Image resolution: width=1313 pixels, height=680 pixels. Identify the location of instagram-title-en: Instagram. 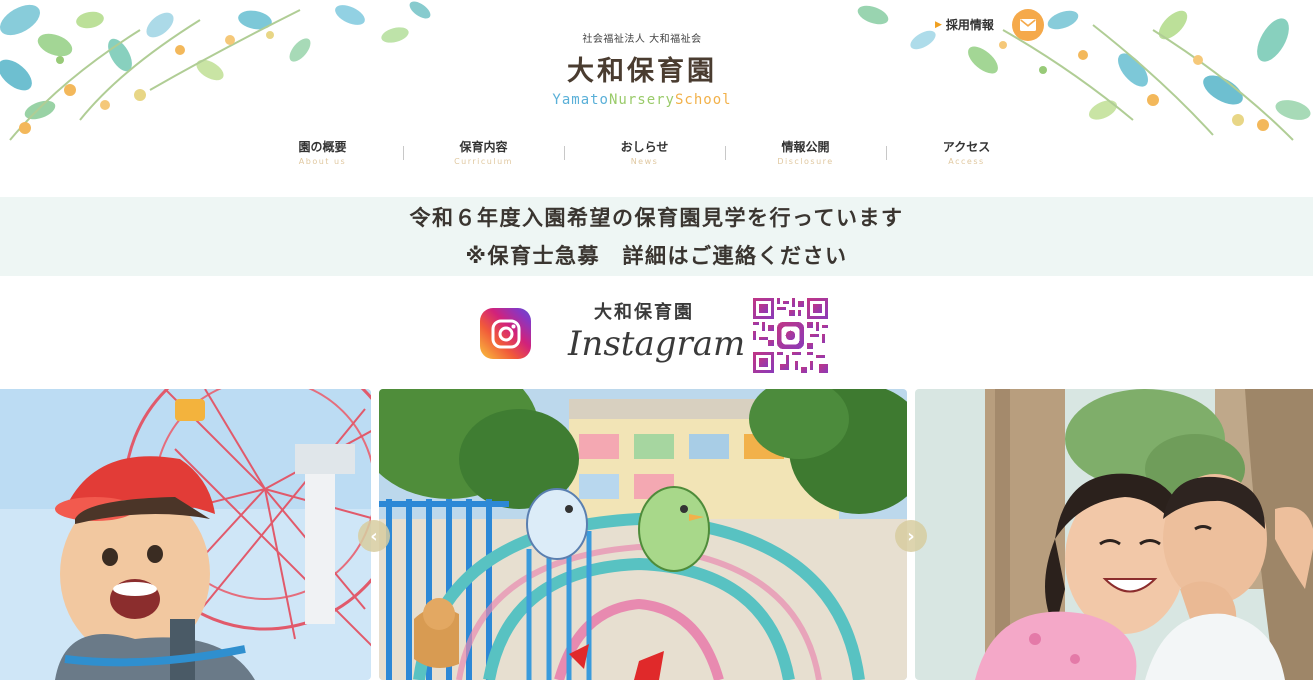
(657, 344).